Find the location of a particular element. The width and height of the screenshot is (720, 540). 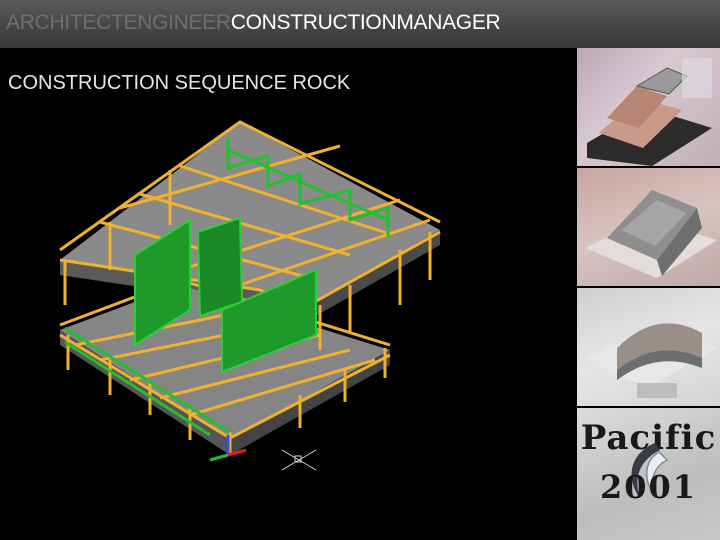

slide-subtitle: CONSTRUCTION SEQUENCE ROCK is located at coordinates (179, 83).